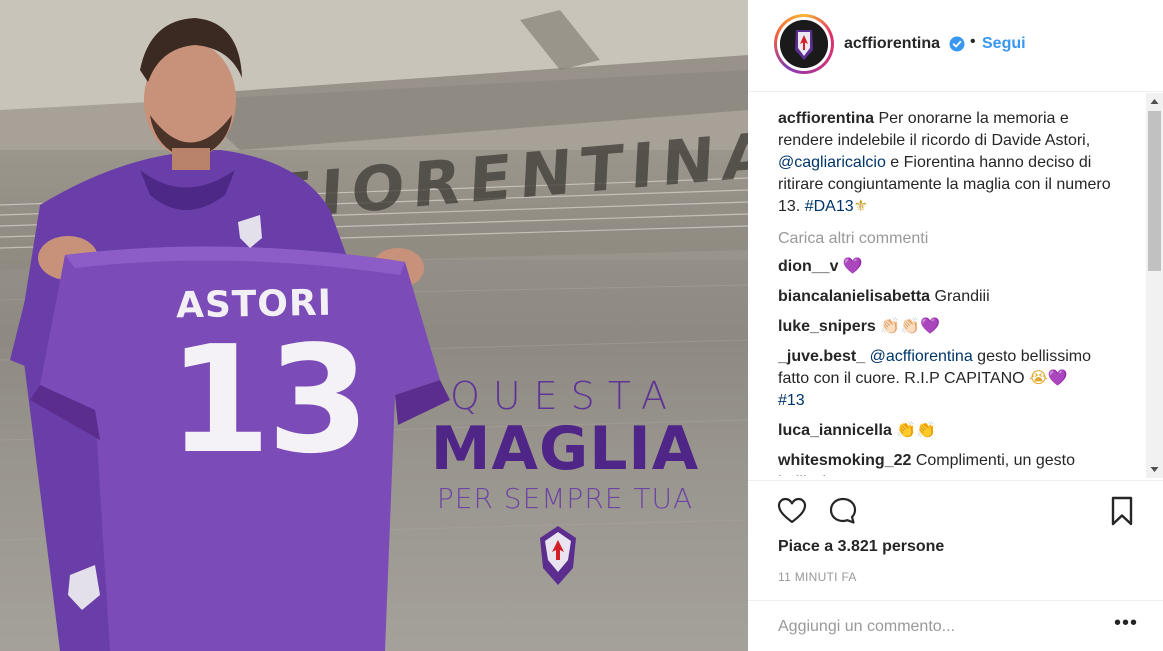 The image size is (1163, 651). What do you see at coordinates (1154, 191) in the screenshot?
I see `scrollbar-thumb` at bounding box center [1154, 191].